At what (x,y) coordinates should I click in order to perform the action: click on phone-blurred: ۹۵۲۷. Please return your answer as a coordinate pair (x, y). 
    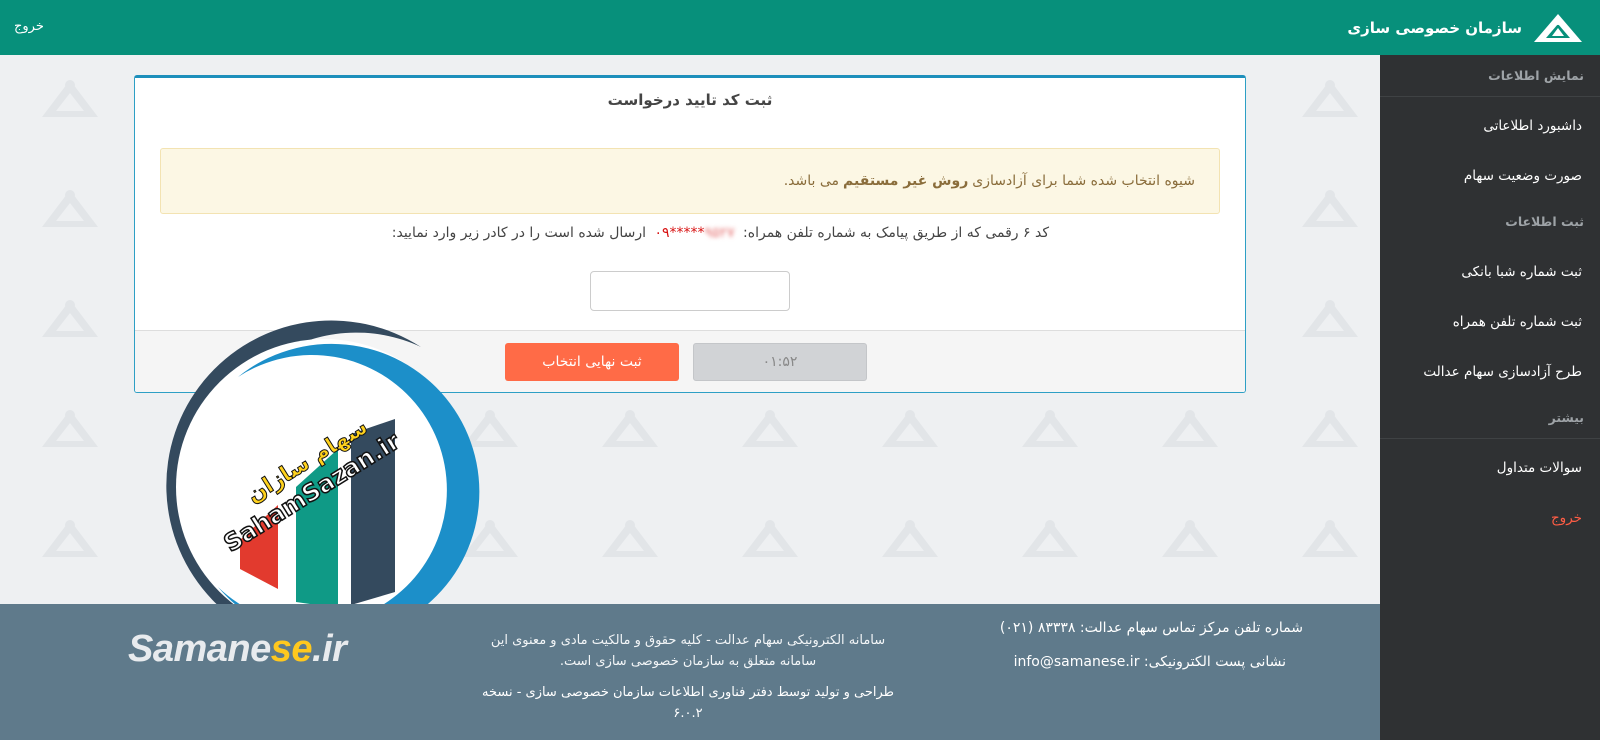
    Looking at the image, I should click on (719, 233).